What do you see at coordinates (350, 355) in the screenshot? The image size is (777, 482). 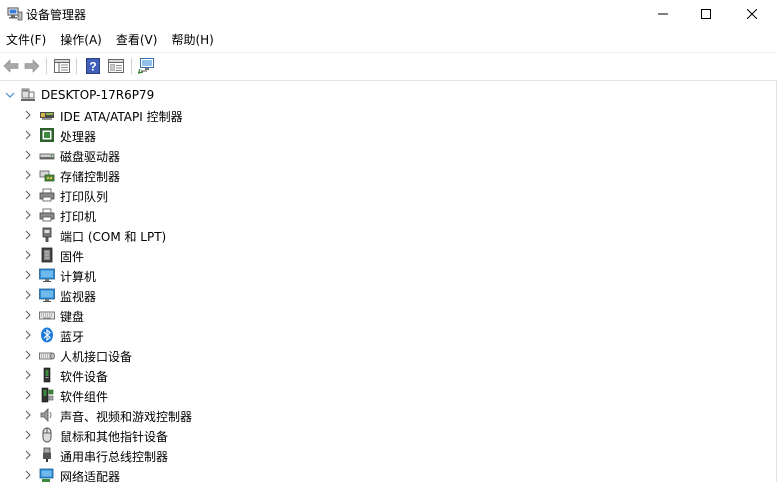 I see `tree-node-hid: 人机接口设备` at bounding box center [350, 355].